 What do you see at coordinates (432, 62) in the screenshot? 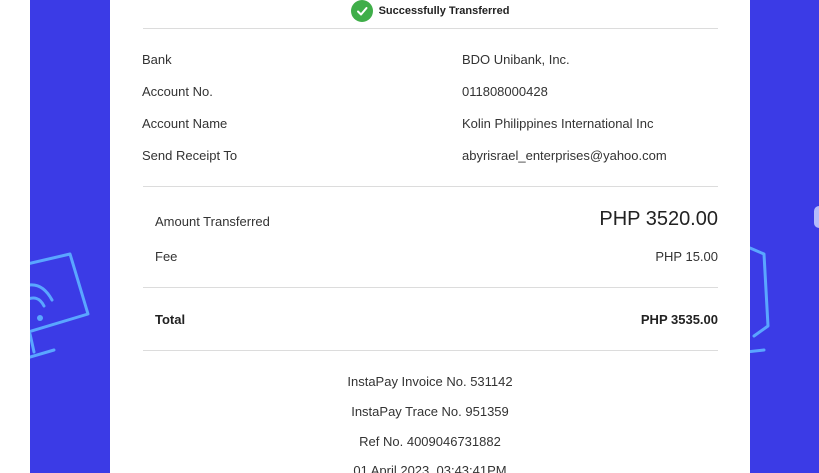
I see `detail-row-bank: Bank BDO Unibank, Inc.` at bounding box center [432, 62].